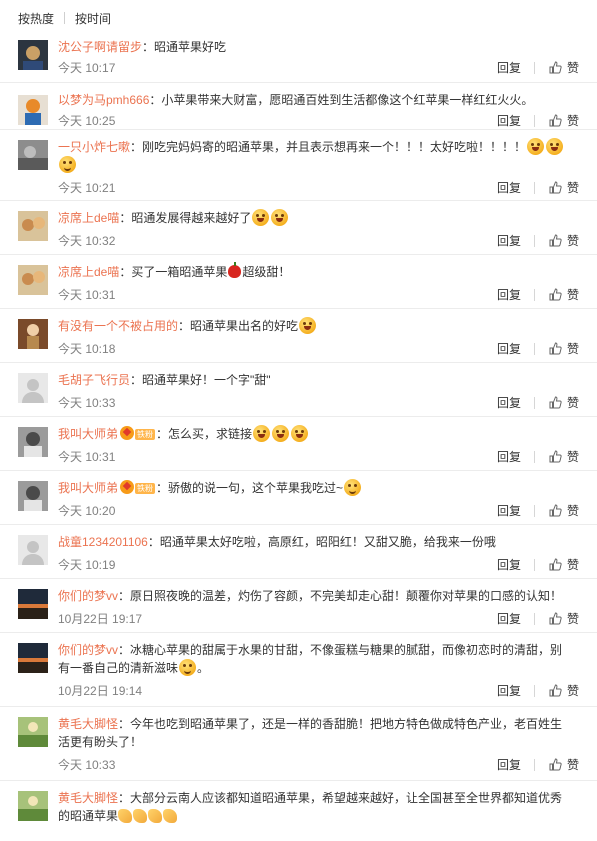 The image size is (597, 841). What do you see at coordinates (36, 18) in the screenshot?
I see `sort-by-hot-tab: 按热度` at bounding box center [36, 18].